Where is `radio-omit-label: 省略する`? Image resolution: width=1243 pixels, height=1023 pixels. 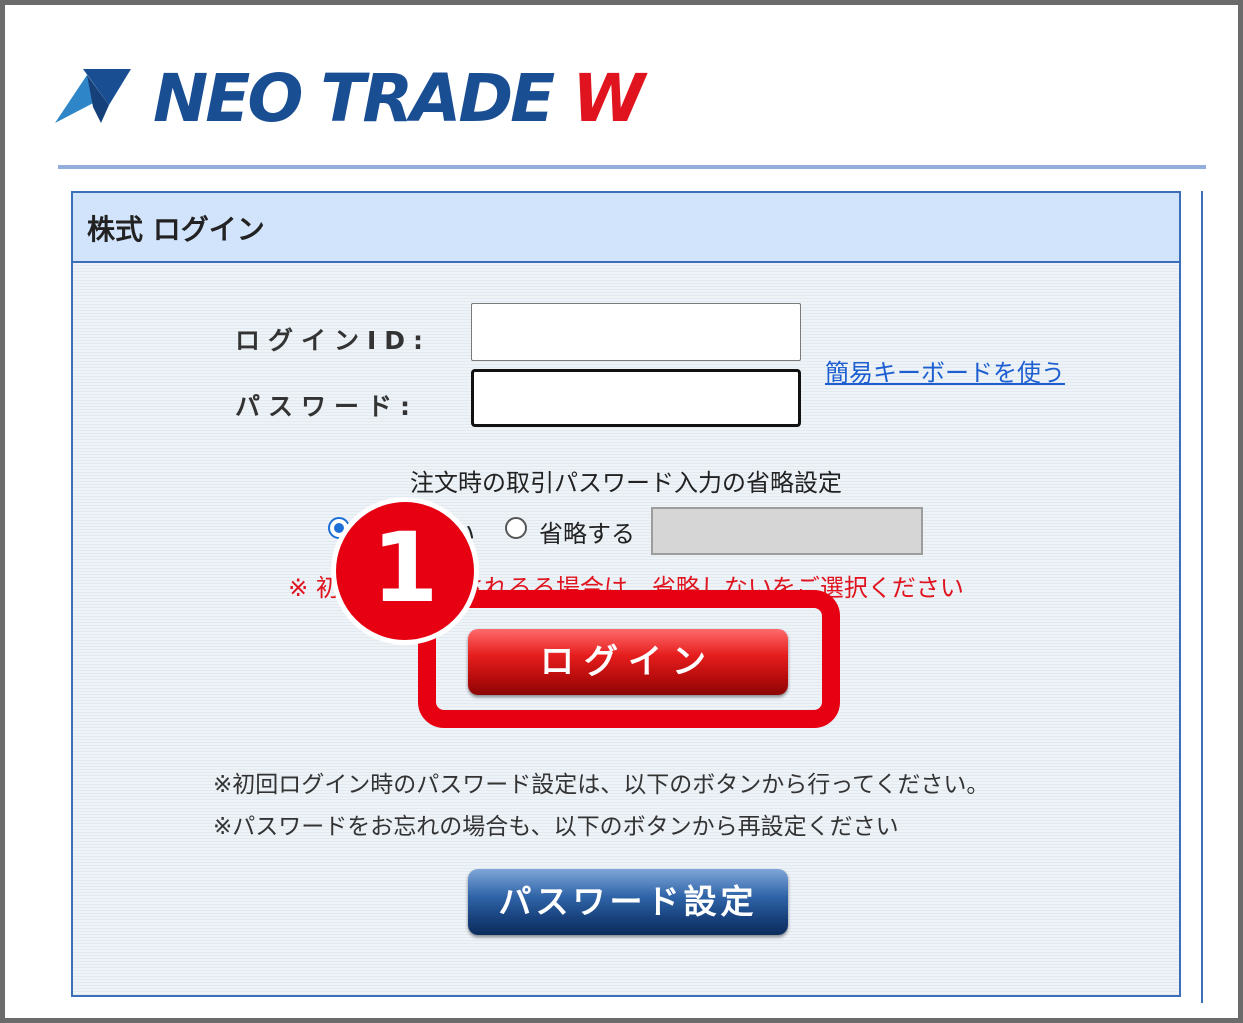 radio-omit-label: 省略する is located at coordinates (587, 534).